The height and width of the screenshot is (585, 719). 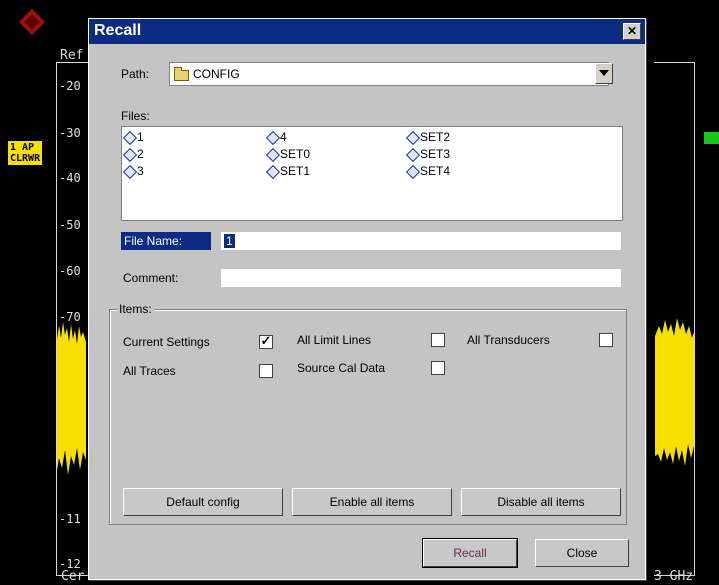 What do you see at coordinates (216, 74) in the screenshot?
I see `path-value: CONFIG` at bounding box center [216, 74].